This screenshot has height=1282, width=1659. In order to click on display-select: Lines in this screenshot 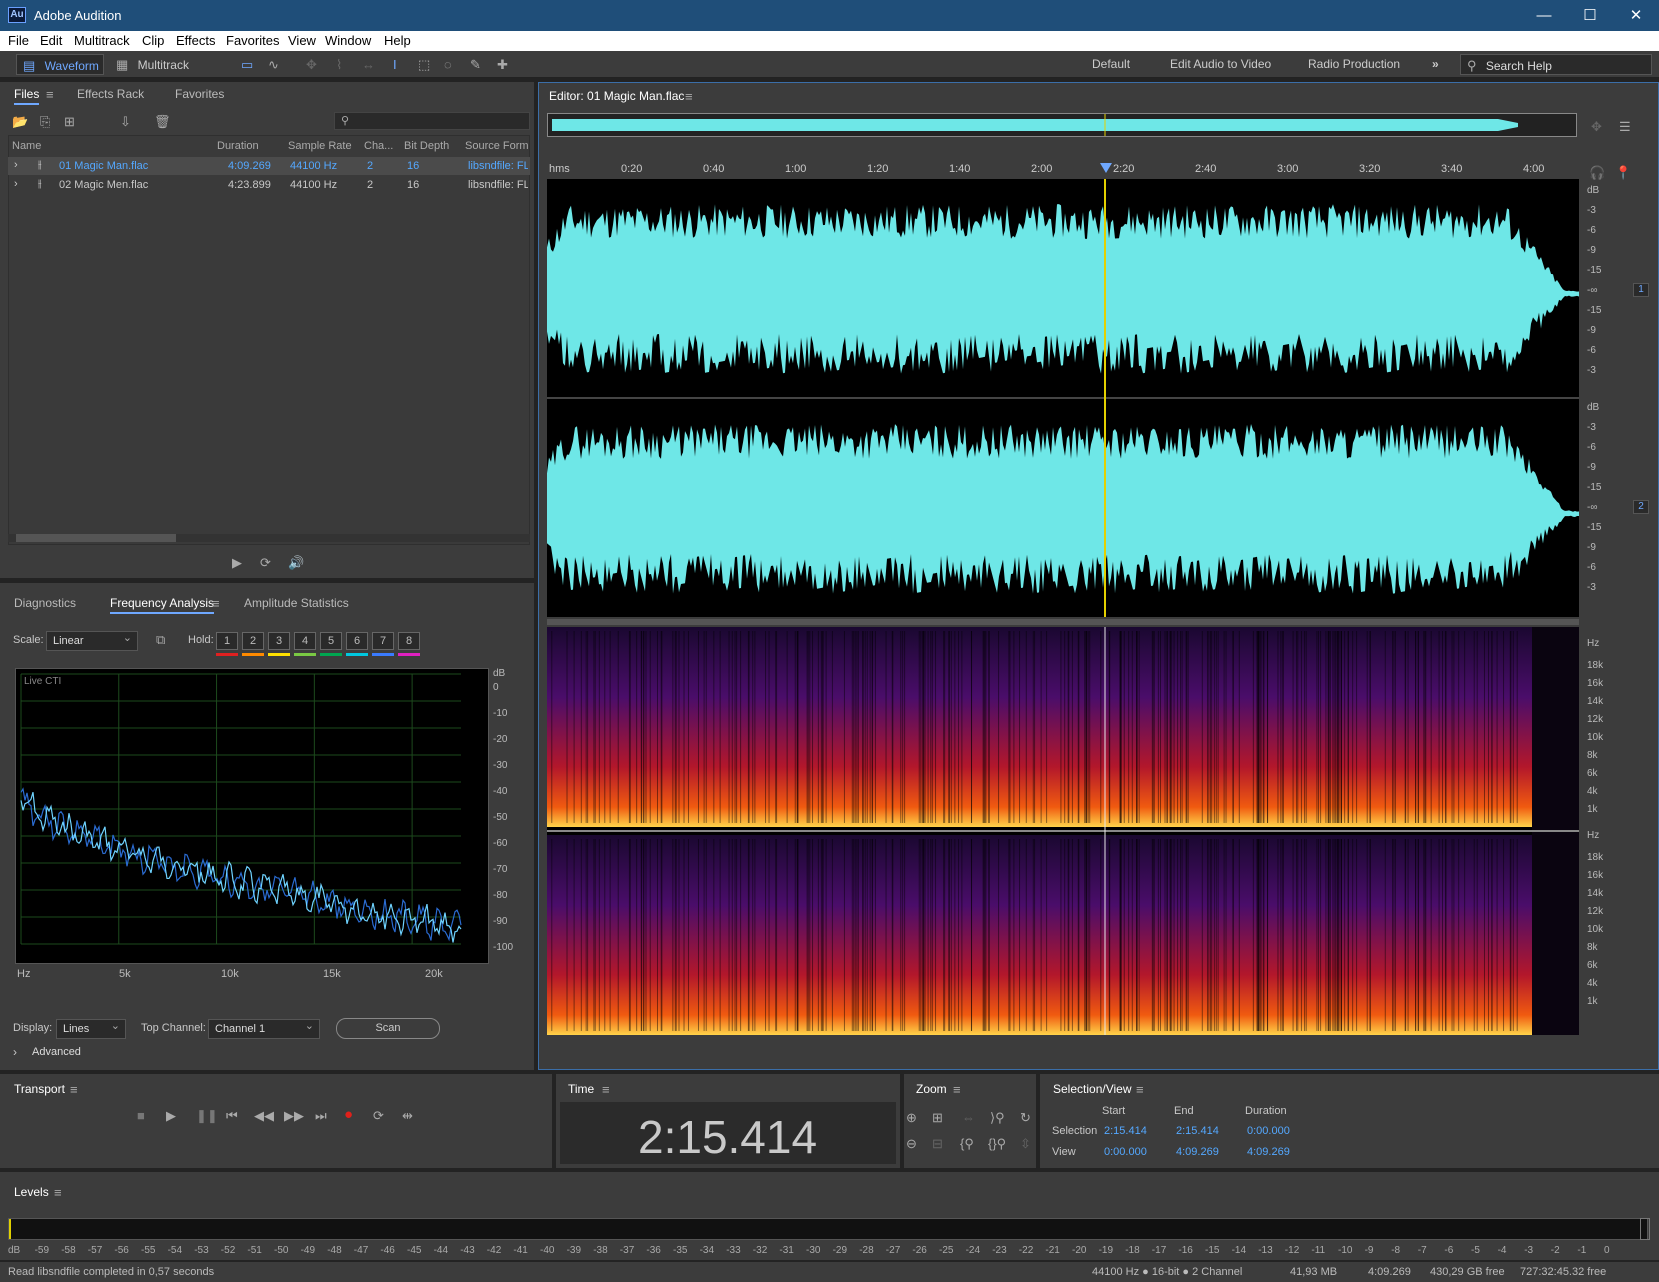, I will do `click(91, 1028)`.